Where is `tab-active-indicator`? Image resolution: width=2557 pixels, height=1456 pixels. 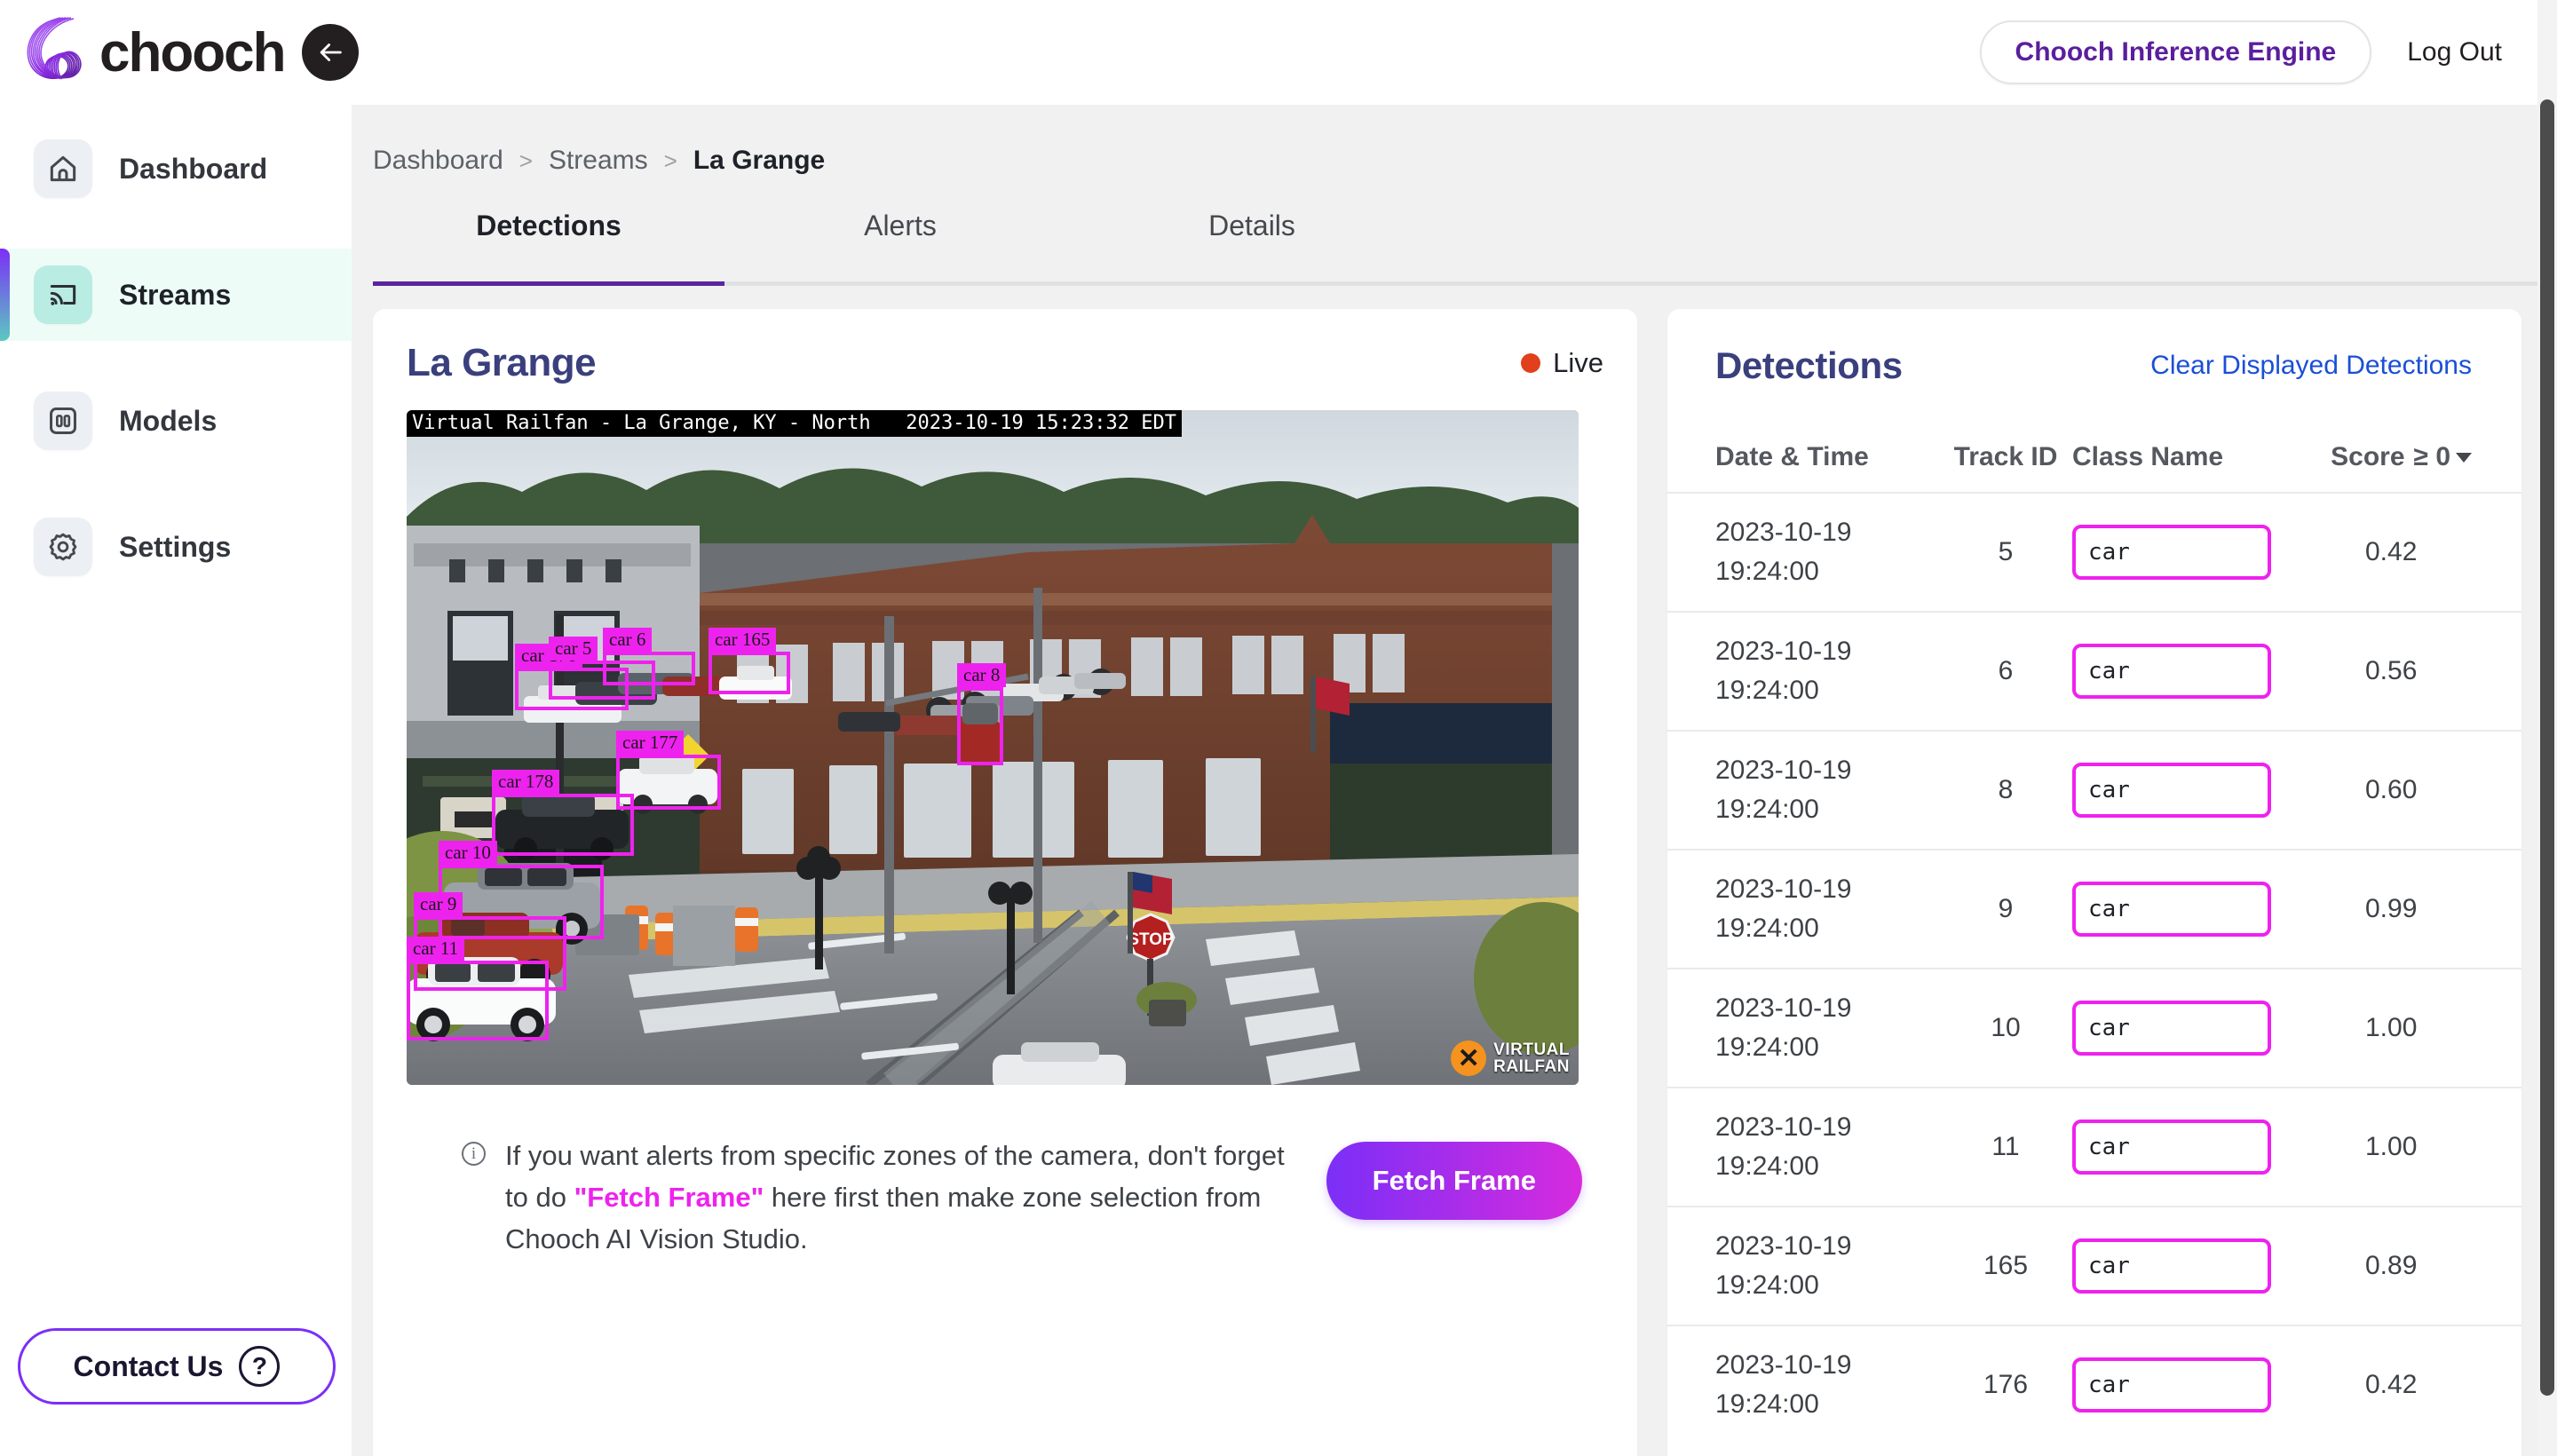
tab-active-indicator is located at coordinates (548, 283).